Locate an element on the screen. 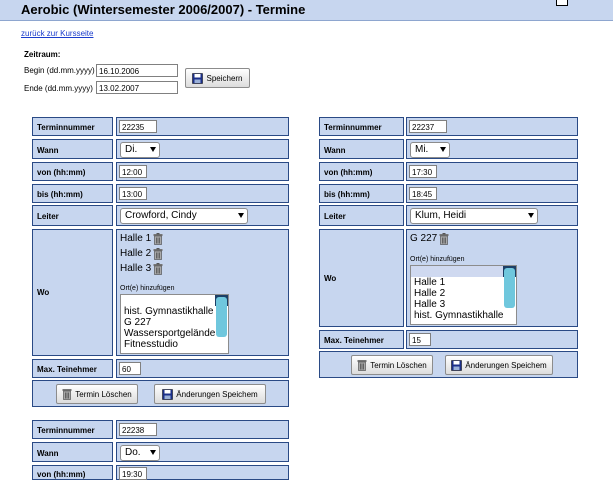  t1-leiter-value: Crowford, Cindy is located at coordinates (161, 215).